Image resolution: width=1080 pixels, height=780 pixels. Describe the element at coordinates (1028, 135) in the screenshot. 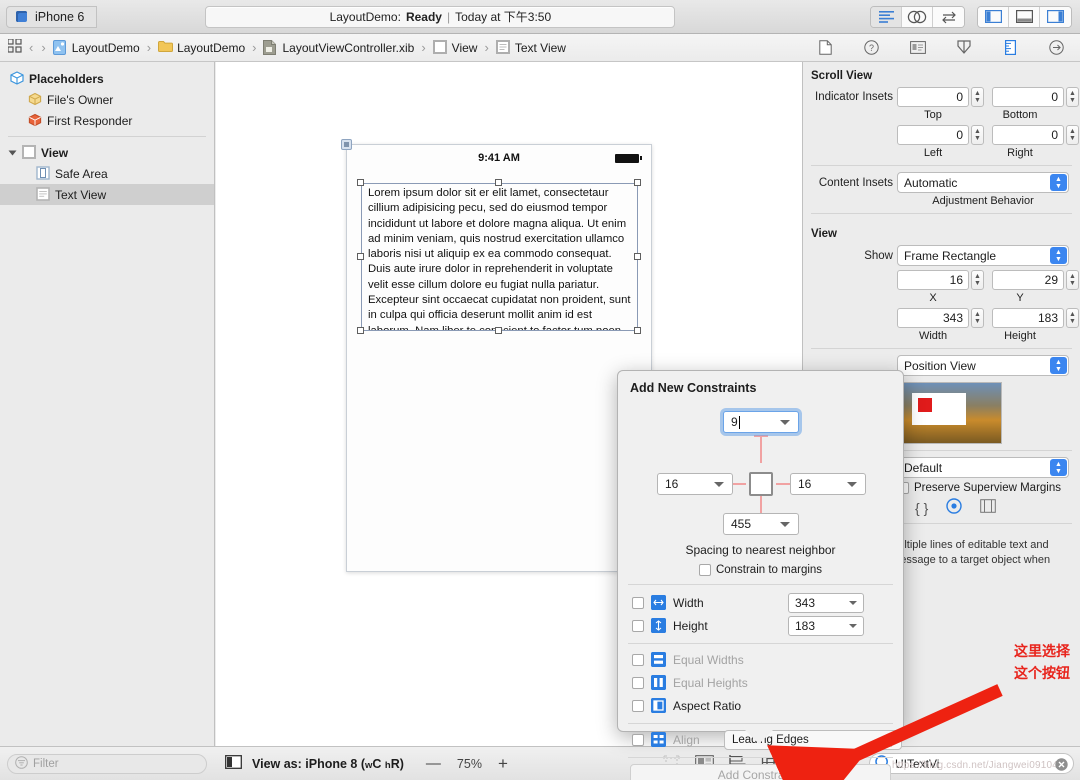

I see `inset-right-field: 0` at that location.